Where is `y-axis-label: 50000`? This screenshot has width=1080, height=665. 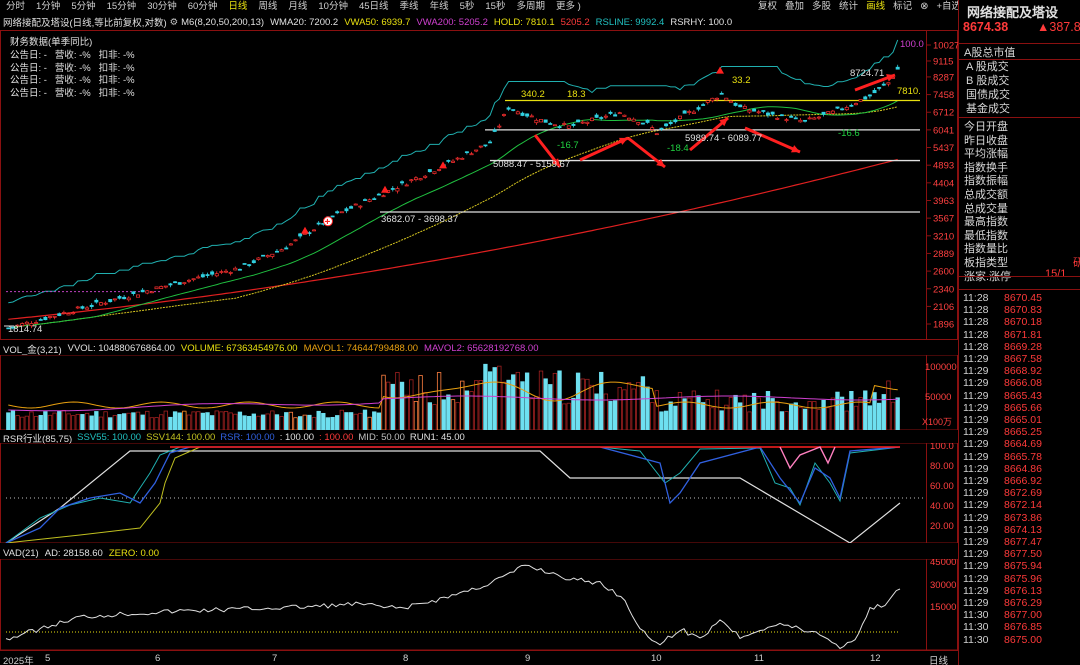 y-axis-label: 50000 is located at coordinates (938, 397).